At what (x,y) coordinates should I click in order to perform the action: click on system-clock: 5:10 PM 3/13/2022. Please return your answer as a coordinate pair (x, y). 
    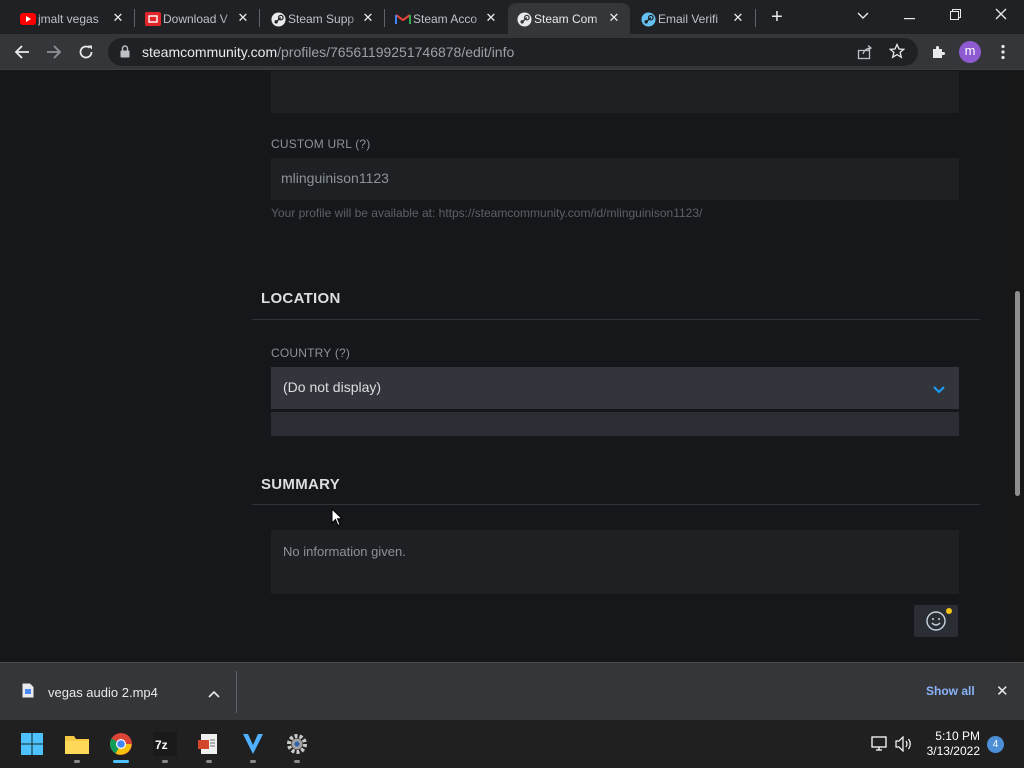
    Looking at the image, I should click on (952, 744).